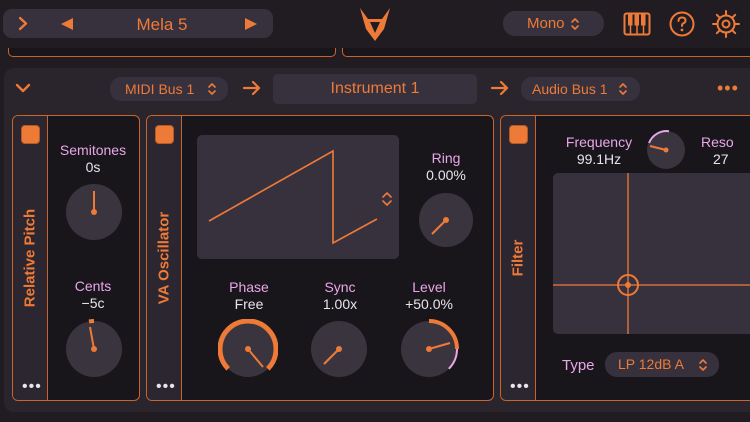  Describe the element at coordinates (160, 89) in the screenshot. I see `midi-bus-label: MIDI Bus 1` at that location.